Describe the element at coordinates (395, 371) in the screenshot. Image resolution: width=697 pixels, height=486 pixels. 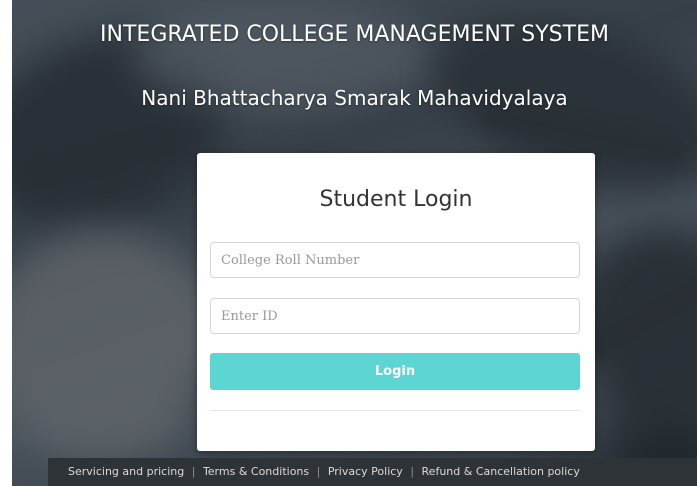
I see `login-button: Login` at that location.